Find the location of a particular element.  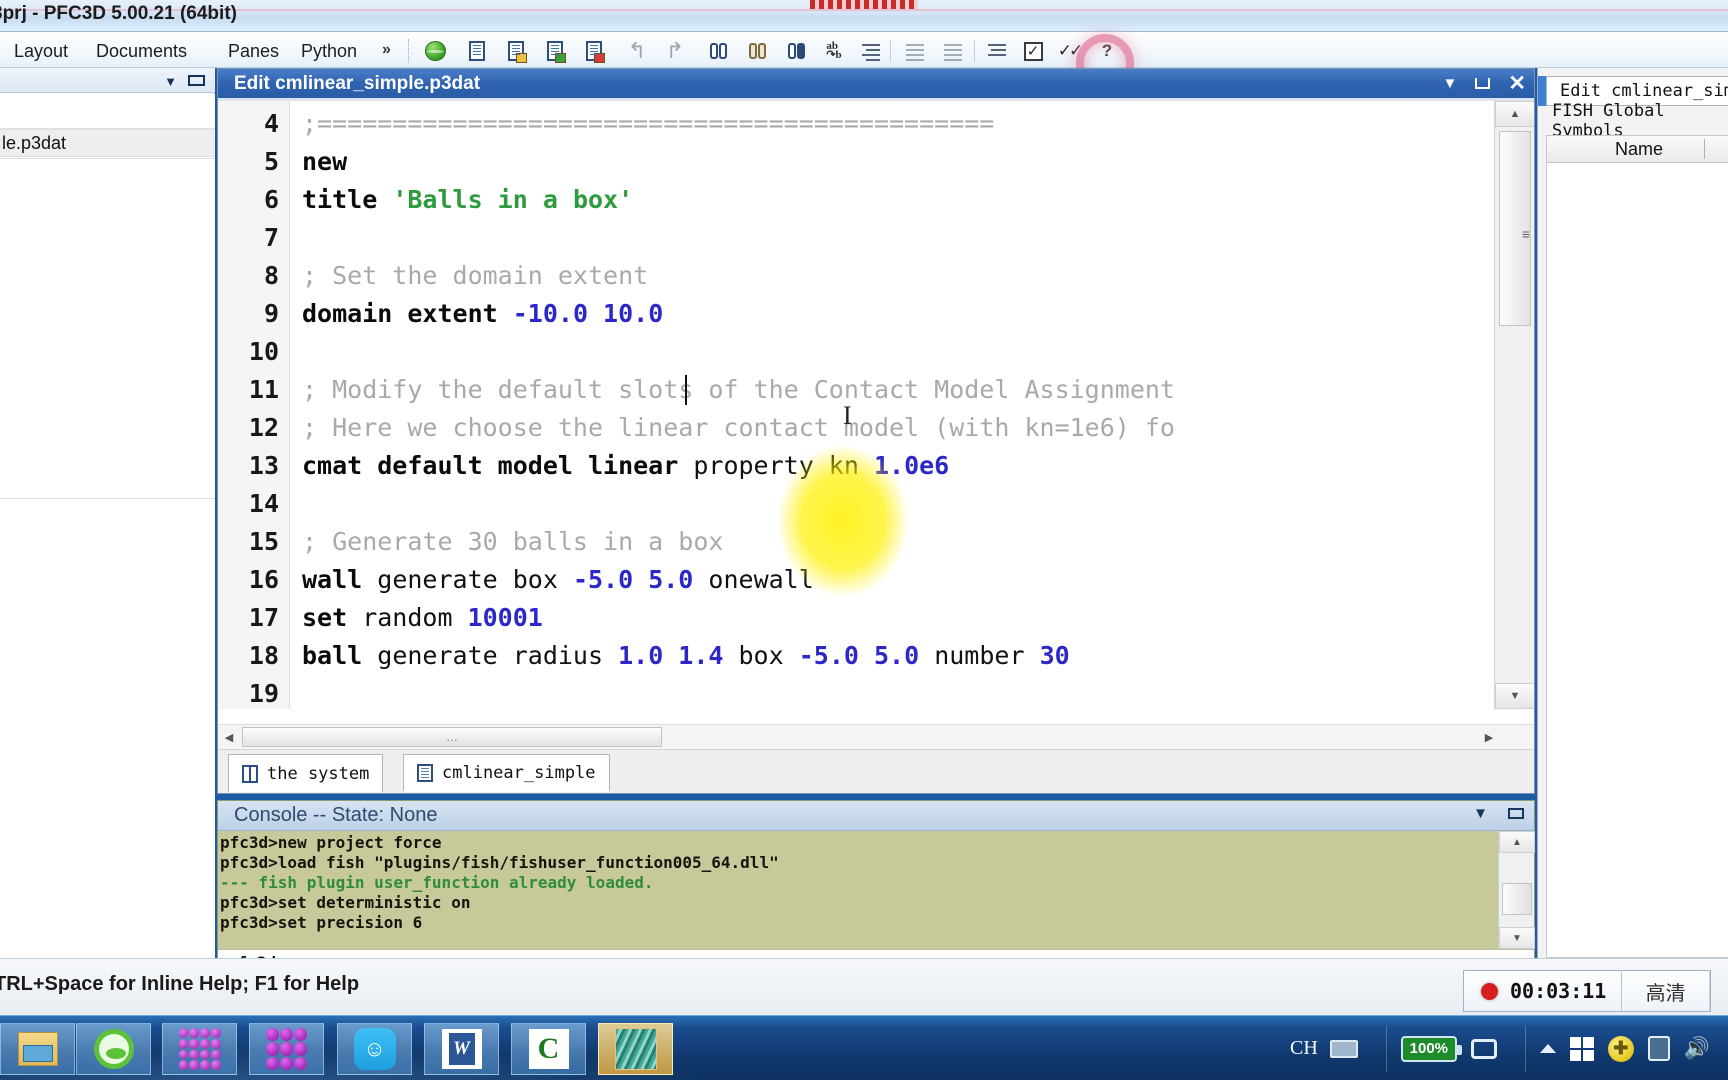

battery-indicator: 100% is located at coordinates (1431, 1048).